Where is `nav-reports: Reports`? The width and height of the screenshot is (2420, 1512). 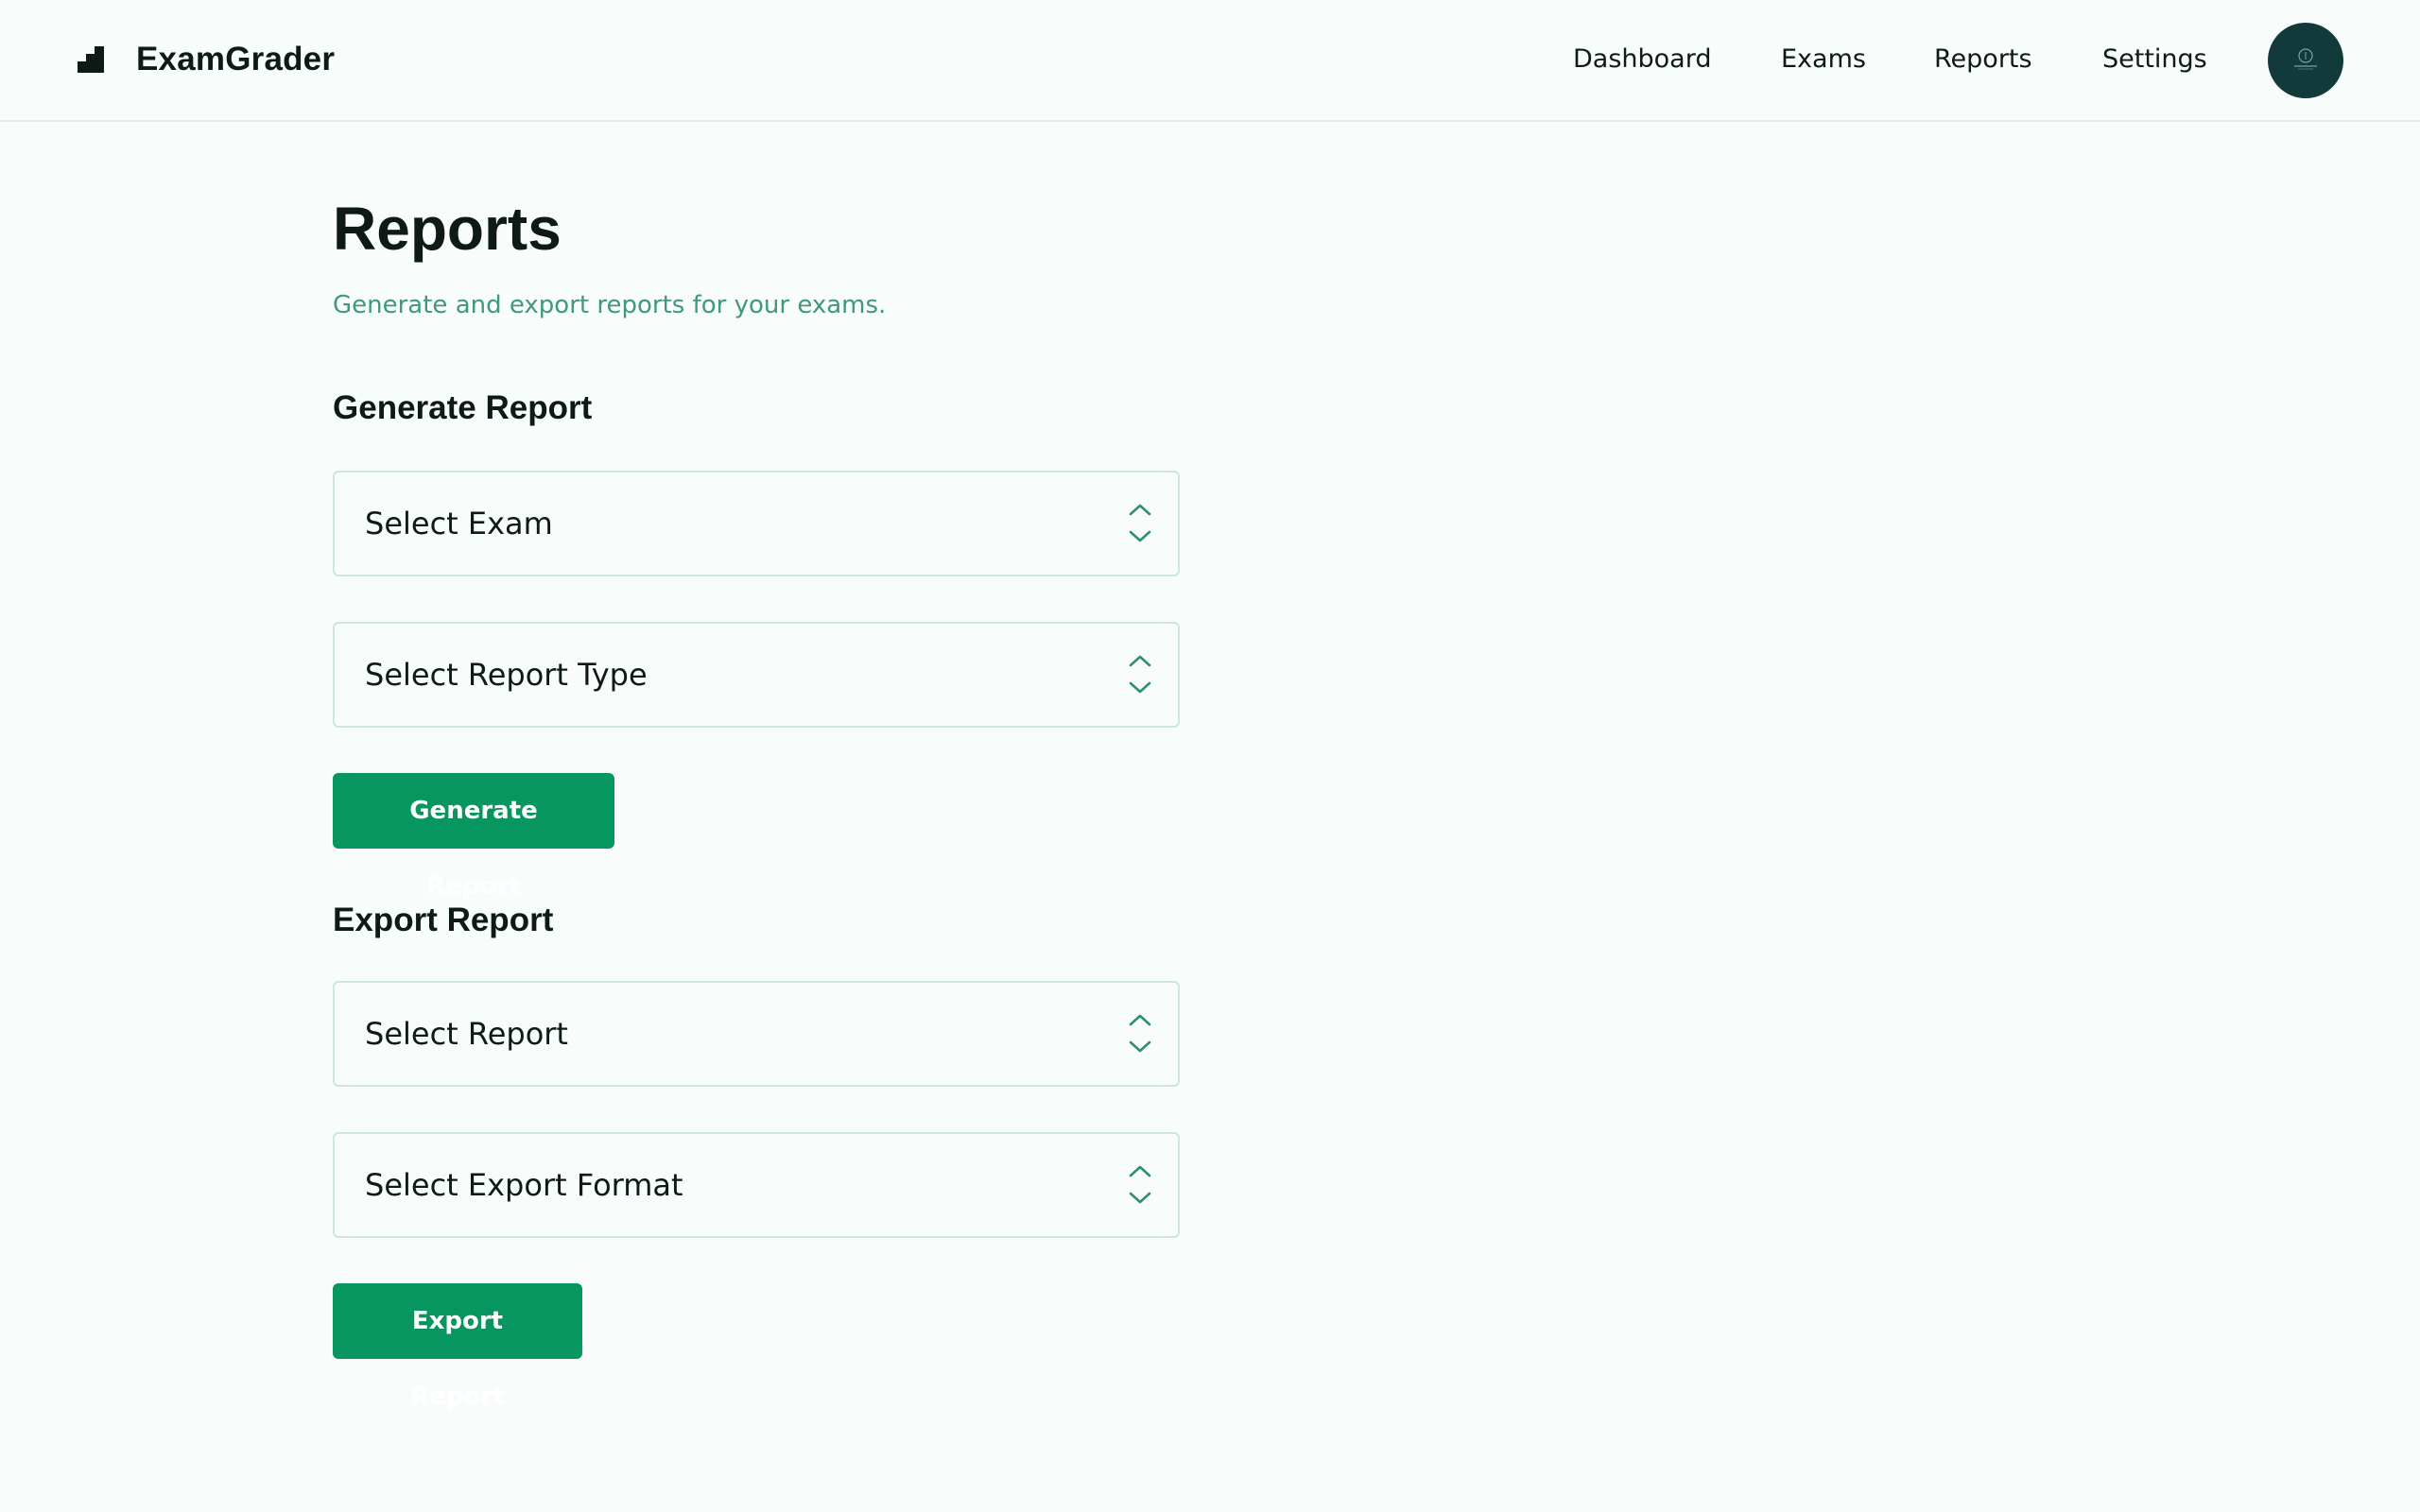 nav-reports: Reports is located at coordinates (1983, 59).